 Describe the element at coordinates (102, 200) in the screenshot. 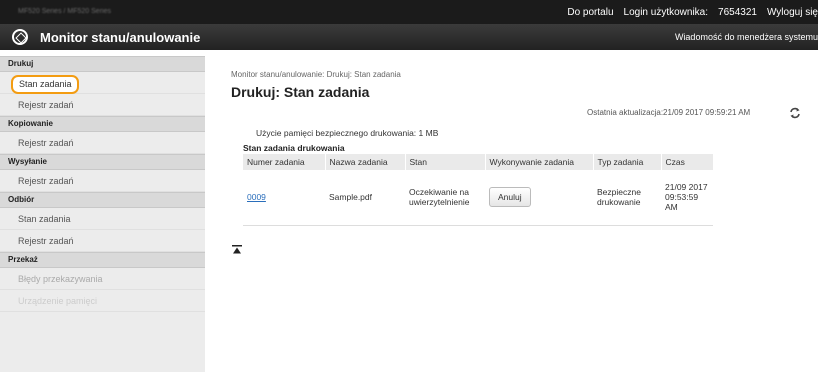

I see `sidebar-section-receive: Odbiór` at that location.